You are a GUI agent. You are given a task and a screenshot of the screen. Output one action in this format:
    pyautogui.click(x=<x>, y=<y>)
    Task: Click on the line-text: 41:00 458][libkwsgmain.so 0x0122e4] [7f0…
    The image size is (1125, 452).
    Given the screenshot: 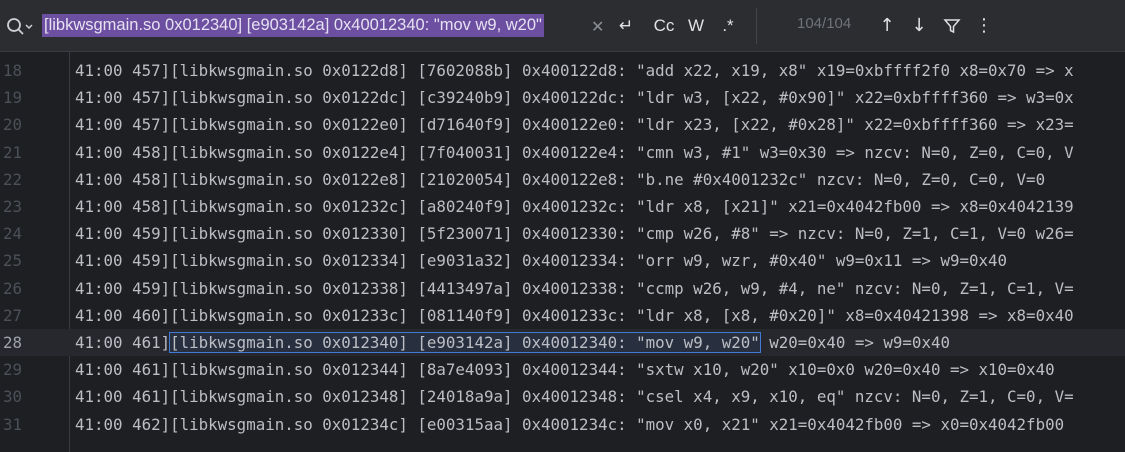 What is the action you would take?
    pyautogui.click(x=574, y=152)
    